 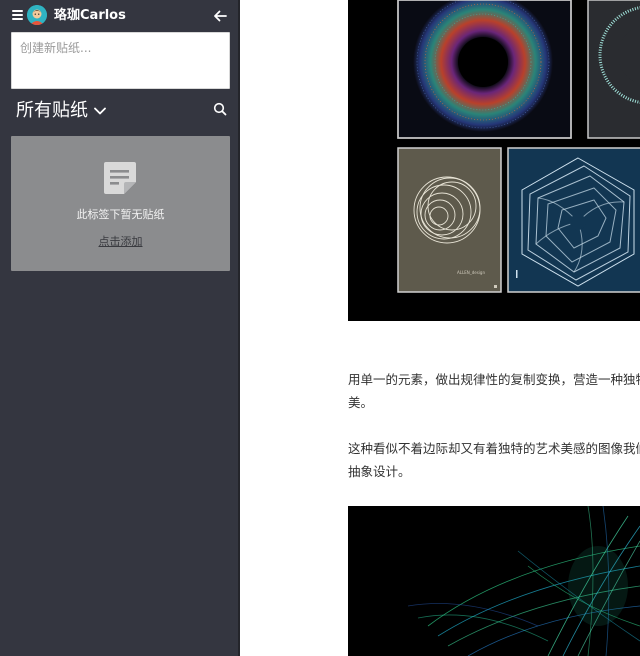 I want to click on username: 珞珈Carlos, so click(x=90, y=15).